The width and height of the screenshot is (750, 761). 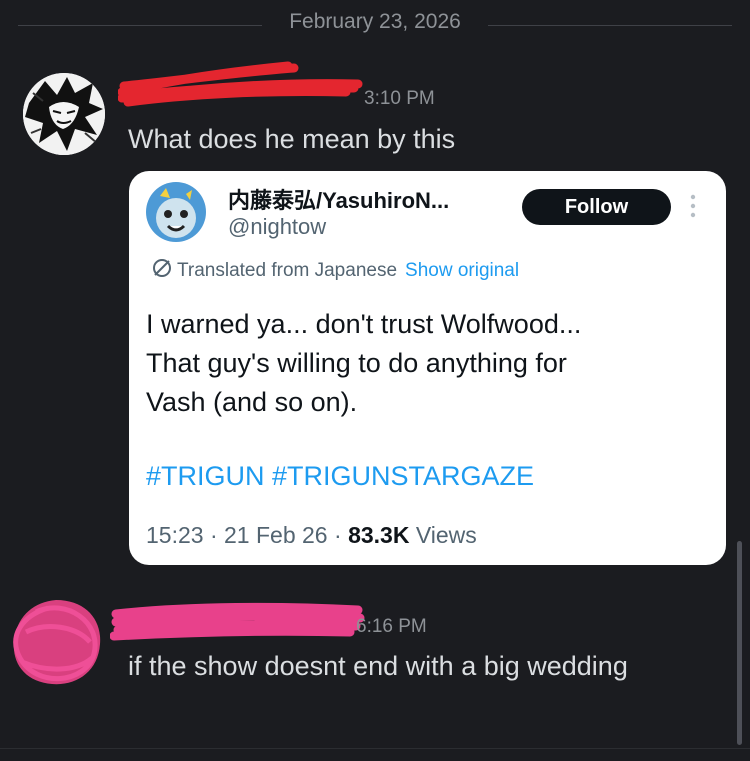 I want to click on show-original-link: Show original, so click(x=462, y=270).